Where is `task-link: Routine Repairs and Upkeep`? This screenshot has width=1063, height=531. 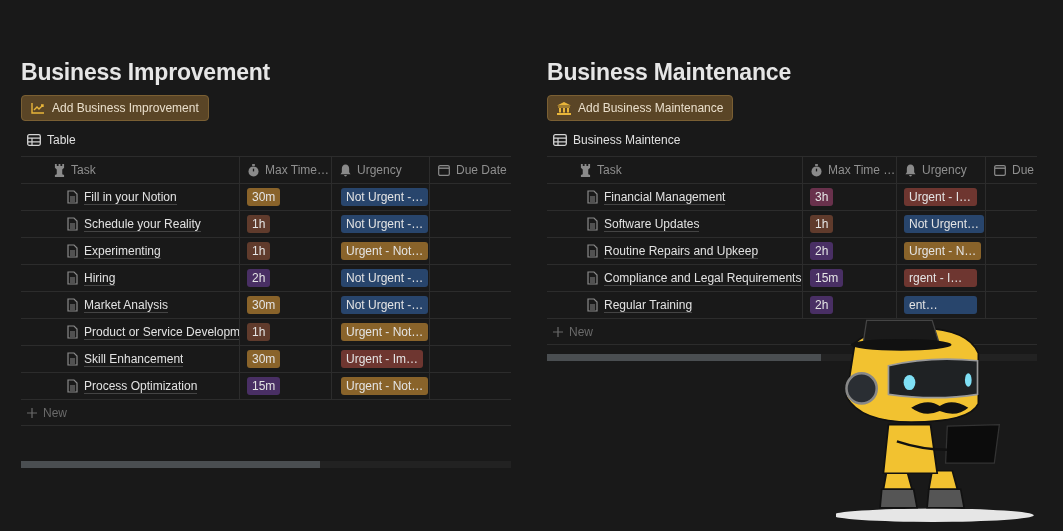 task-link: Routine Repairs and Upkeep is located at coordinates (681, 251).